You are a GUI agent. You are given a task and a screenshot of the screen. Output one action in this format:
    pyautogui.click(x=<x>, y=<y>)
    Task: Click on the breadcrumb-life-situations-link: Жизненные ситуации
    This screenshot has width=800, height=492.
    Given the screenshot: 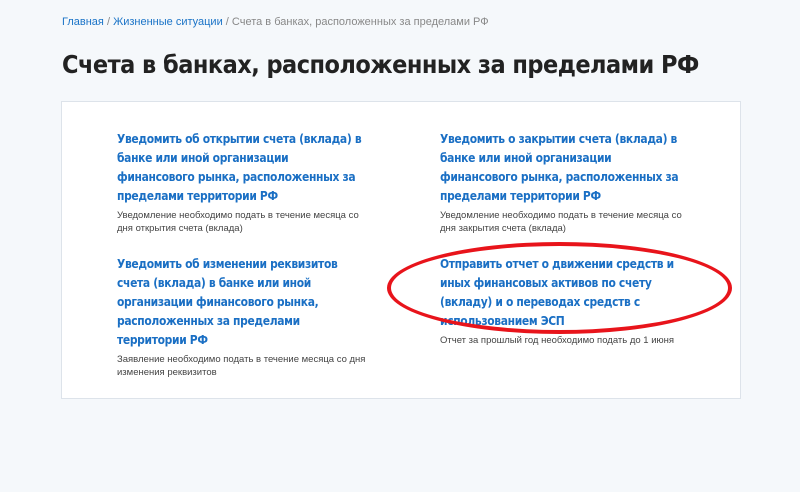 What is the action you would take?
    pyautogui.click(x=168, y=22)
    